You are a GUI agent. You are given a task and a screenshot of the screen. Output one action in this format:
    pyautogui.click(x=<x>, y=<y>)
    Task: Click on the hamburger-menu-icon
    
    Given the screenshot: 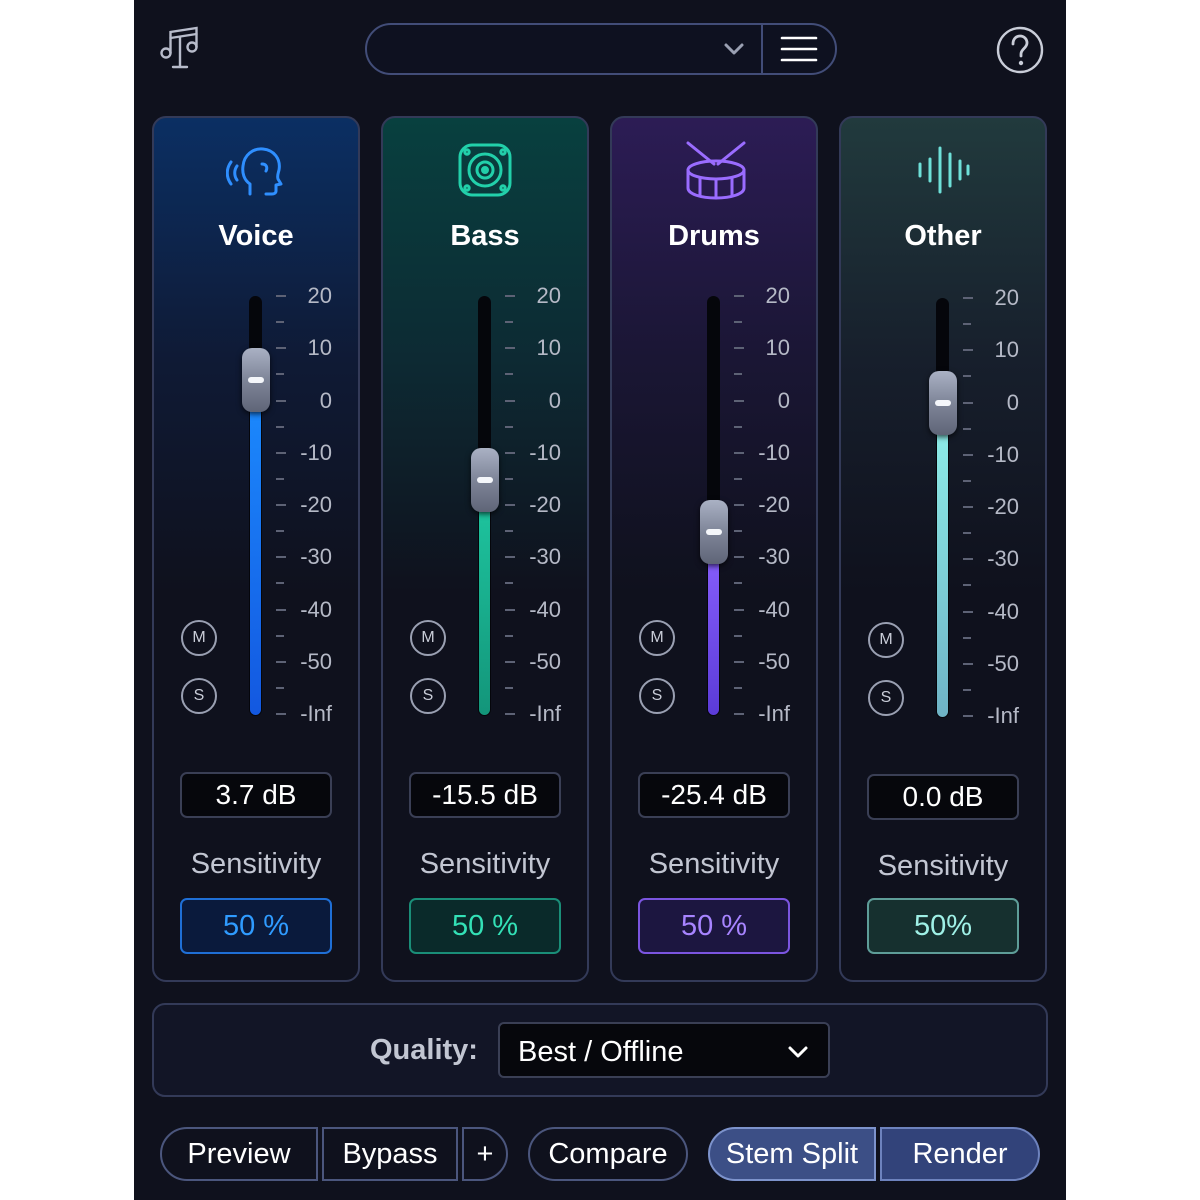 What is the action you would take?
    pyautogui.click(x=799, y=49)
    